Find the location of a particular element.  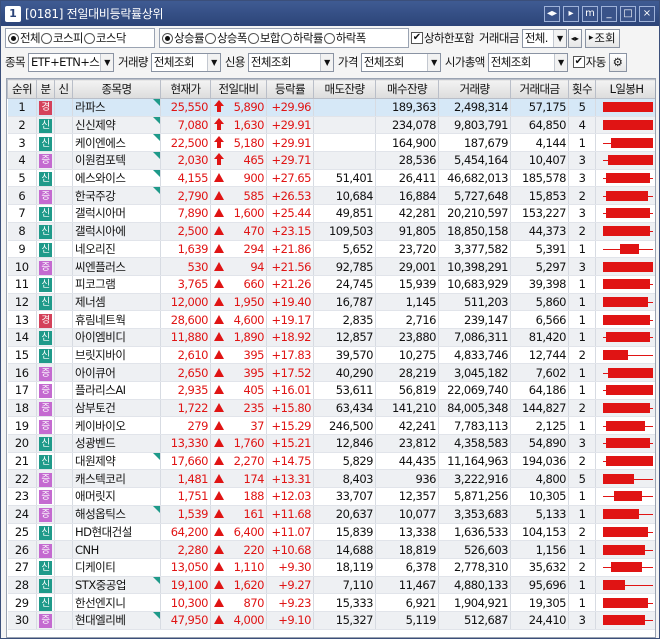

market-radio-kosdaq: 코스닥 is located at coordinates (104, 38).